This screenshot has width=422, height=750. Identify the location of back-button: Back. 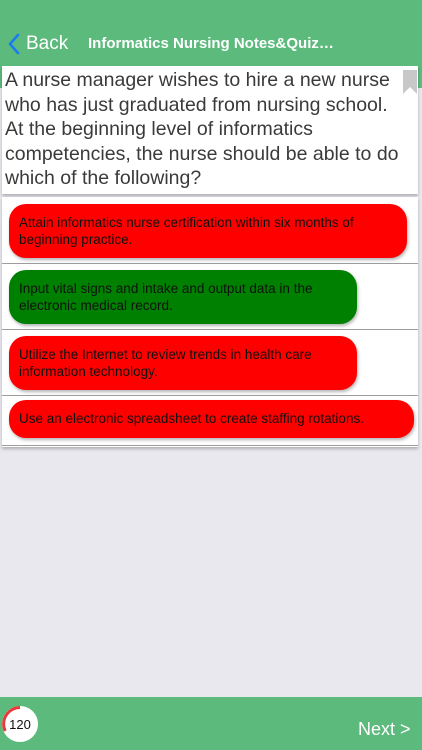
(38, 44).